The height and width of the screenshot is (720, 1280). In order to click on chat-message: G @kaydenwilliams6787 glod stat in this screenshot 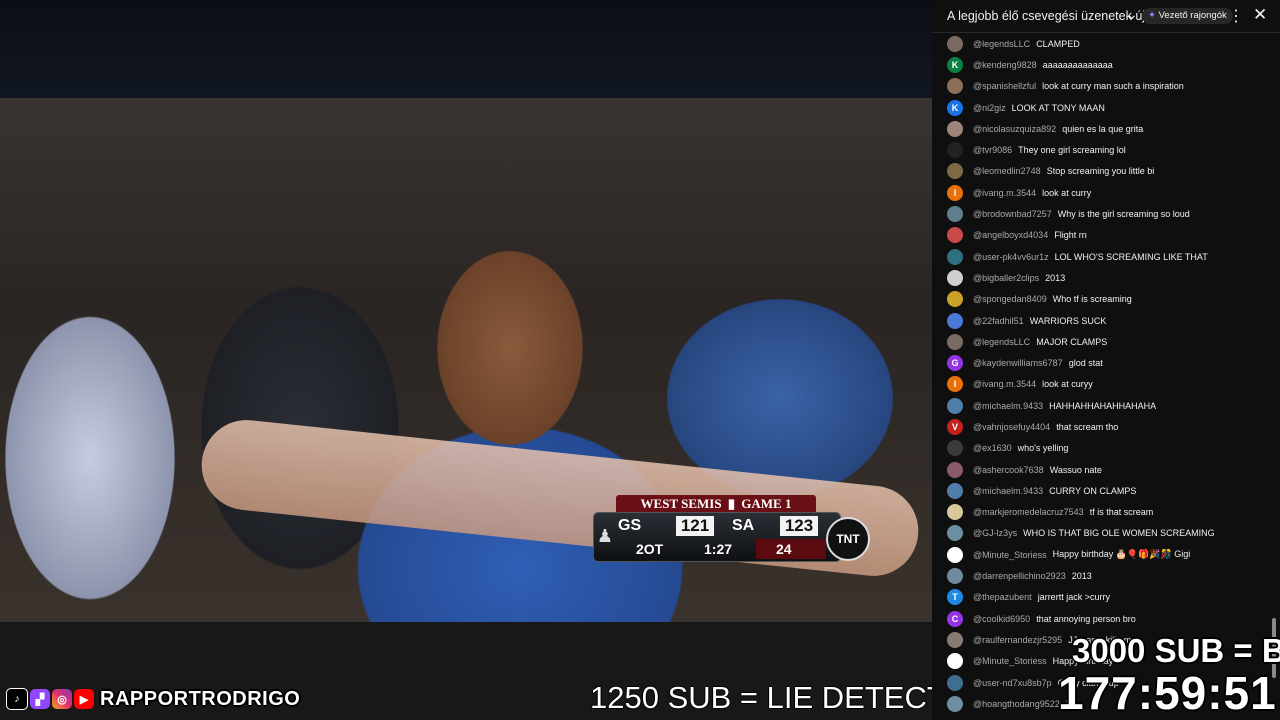, I will do `click(1106, 362)`.